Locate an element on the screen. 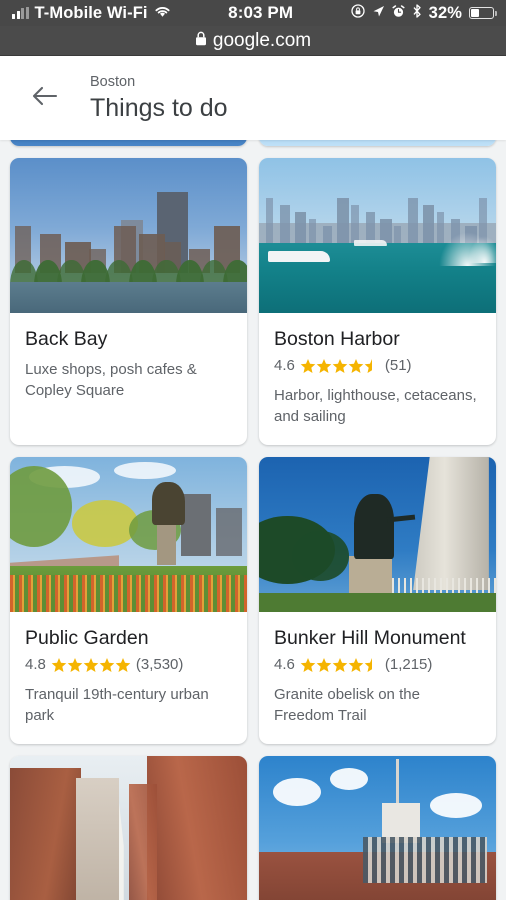 The width and height of the screenshot is (506, 900). rating-row: 4.8 (3,530) is located at coordinates (128, 665).